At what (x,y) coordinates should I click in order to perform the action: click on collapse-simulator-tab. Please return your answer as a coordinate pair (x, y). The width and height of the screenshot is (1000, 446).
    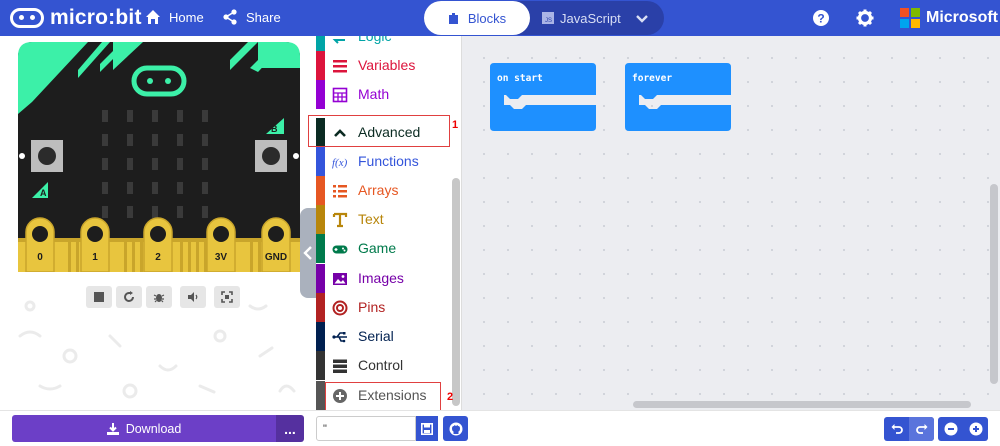
    Looking at the image, I should click on (308, 253).